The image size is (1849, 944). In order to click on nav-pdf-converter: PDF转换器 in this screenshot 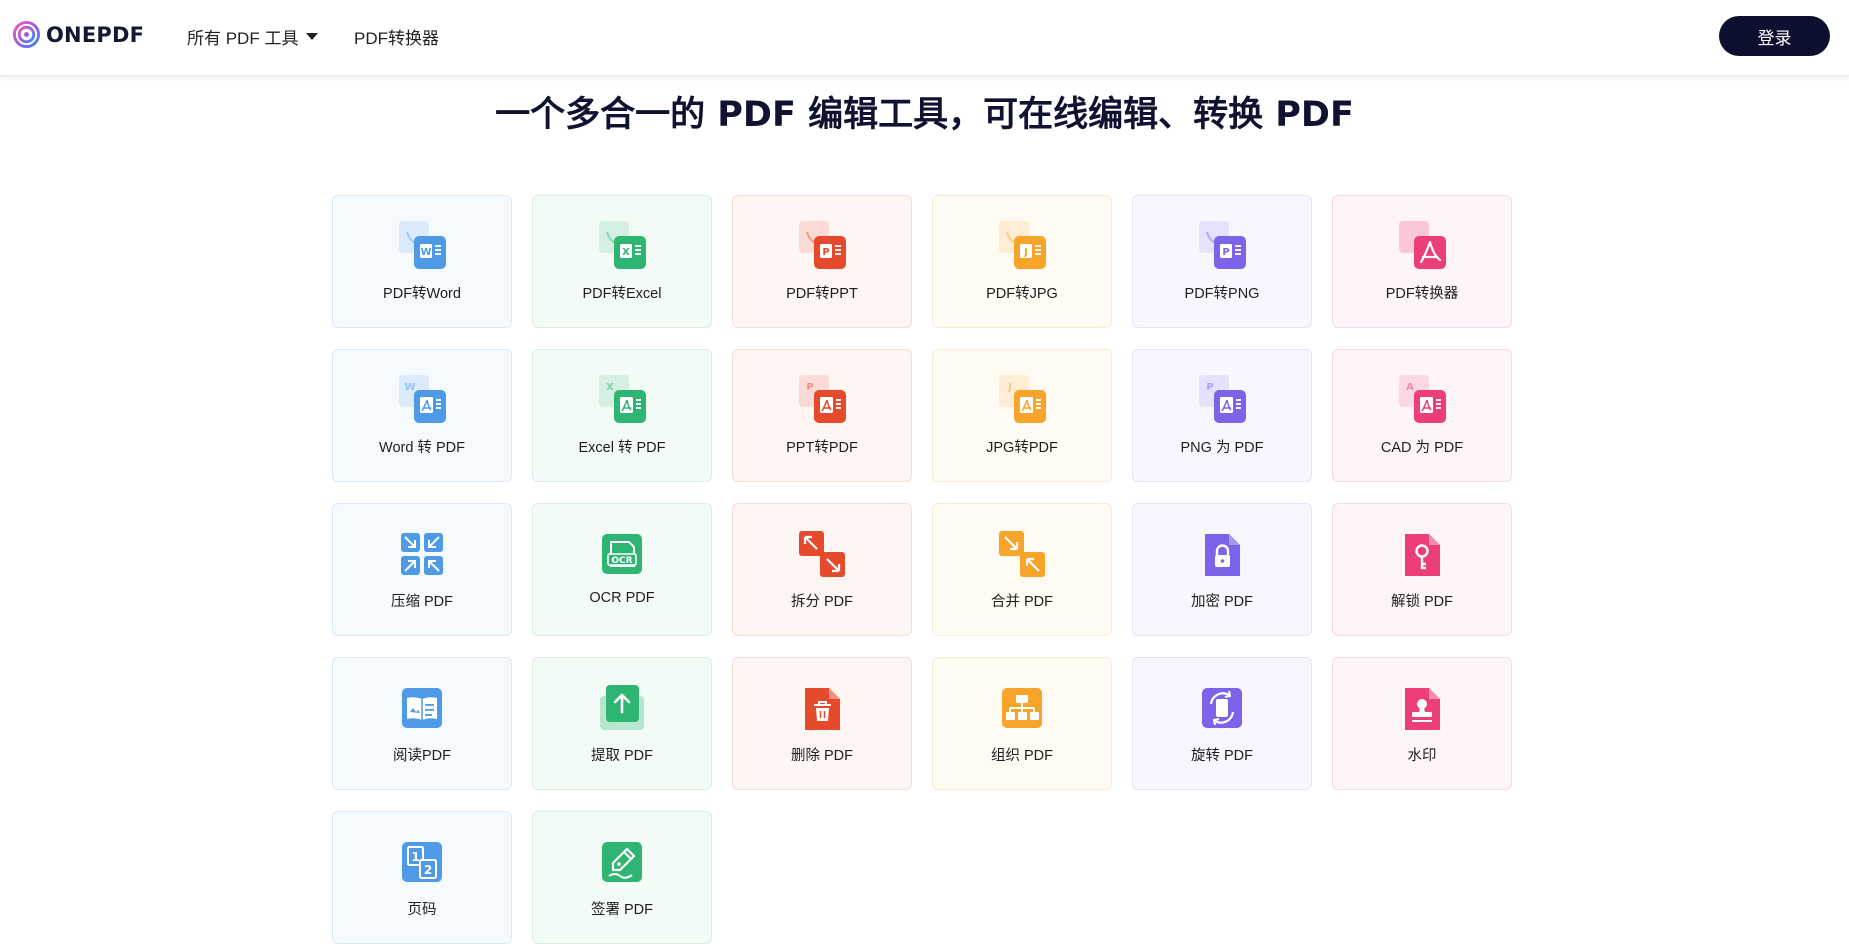, I will do `click(396, 36)`.